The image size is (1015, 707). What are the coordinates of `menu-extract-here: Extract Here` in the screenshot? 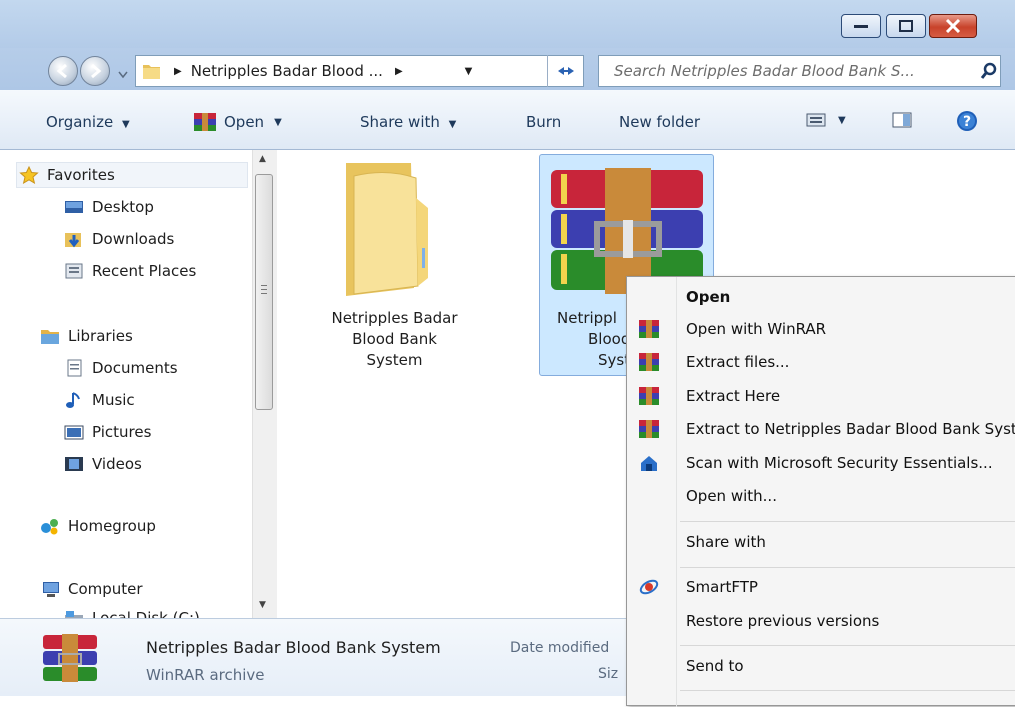 It's located at (733, 396).